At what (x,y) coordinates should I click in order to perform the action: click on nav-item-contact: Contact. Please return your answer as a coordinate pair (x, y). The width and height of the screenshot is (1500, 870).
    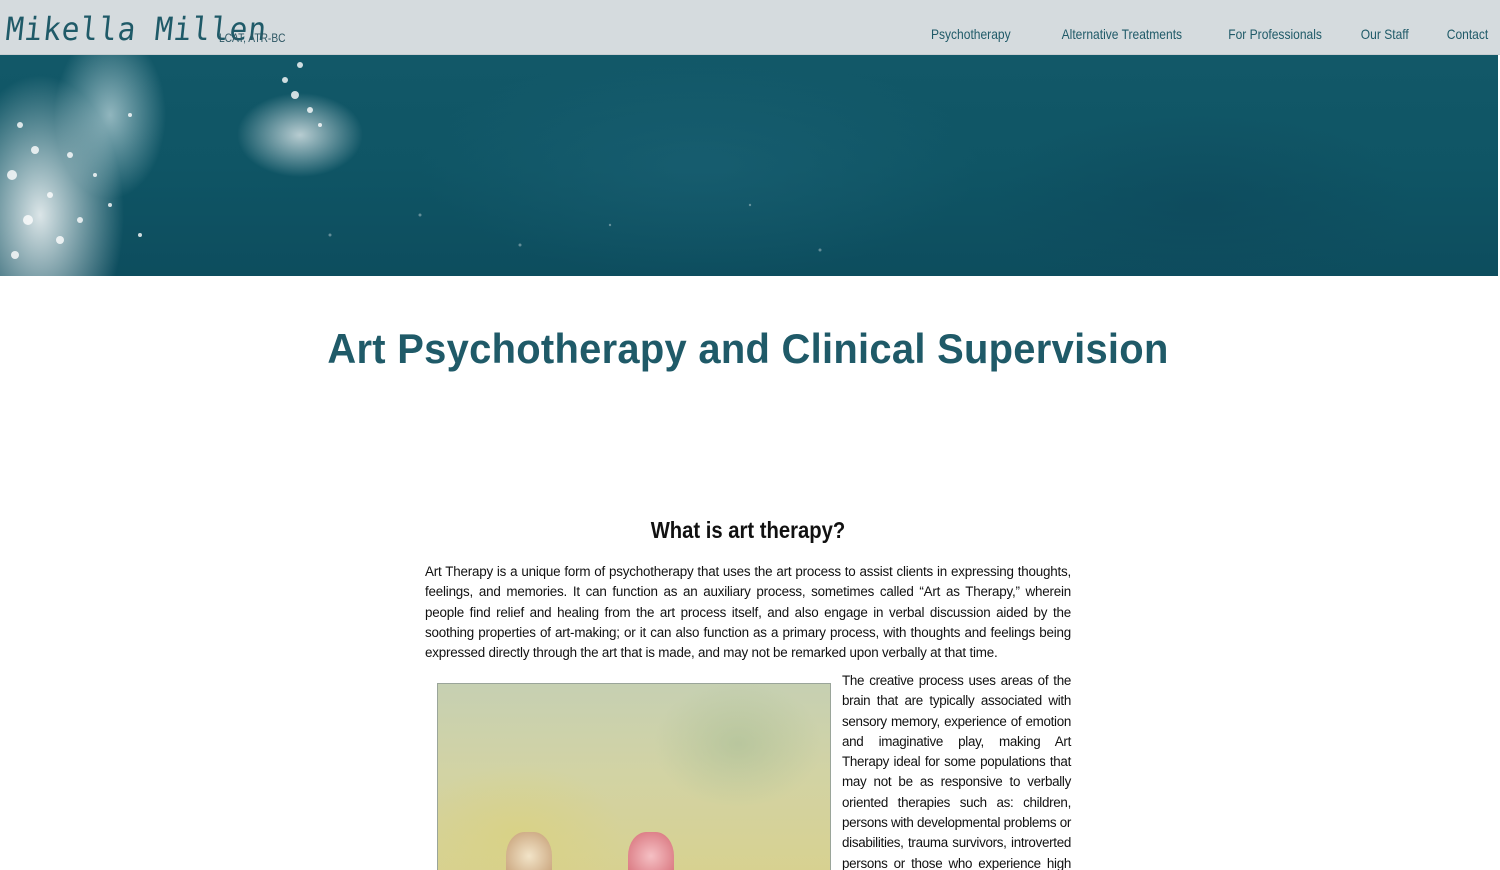
    Looking at the image, I should click on (1467, 34).